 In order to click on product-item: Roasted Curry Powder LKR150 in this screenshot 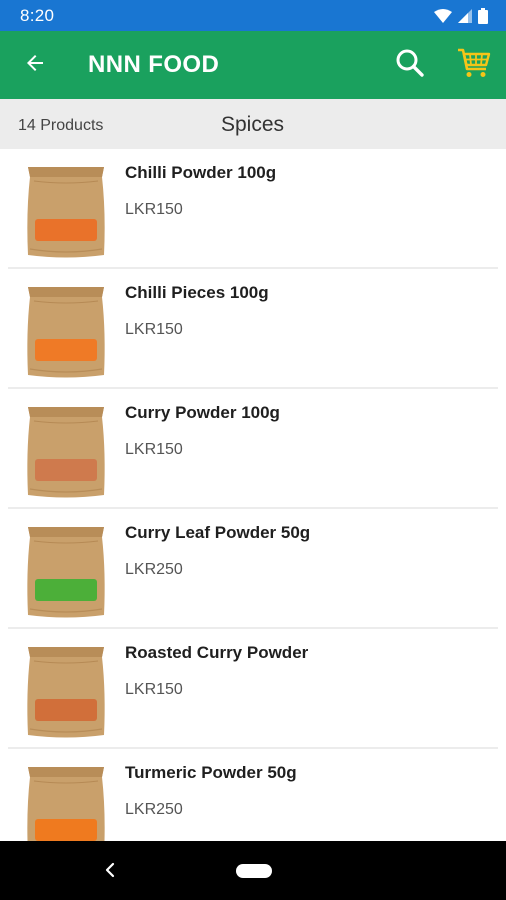, I will do `click(253, 689)`.